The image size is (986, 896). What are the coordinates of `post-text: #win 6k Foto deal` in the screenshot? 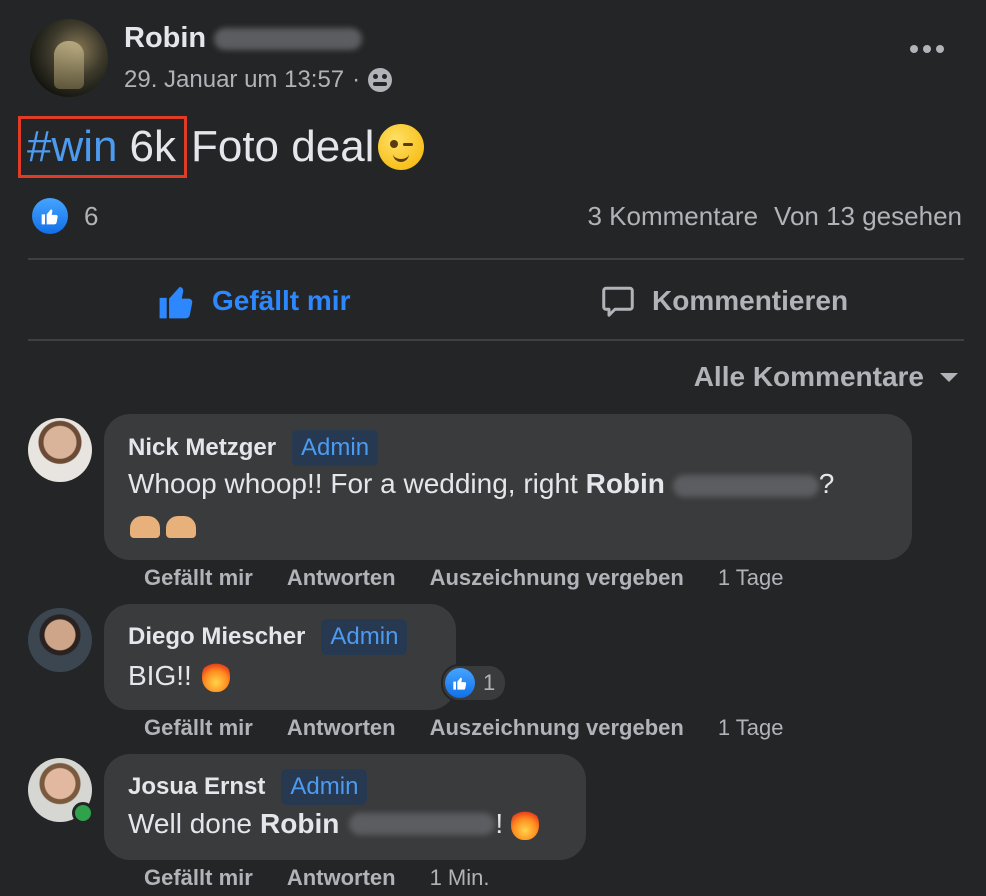 It's located at (221, 147).